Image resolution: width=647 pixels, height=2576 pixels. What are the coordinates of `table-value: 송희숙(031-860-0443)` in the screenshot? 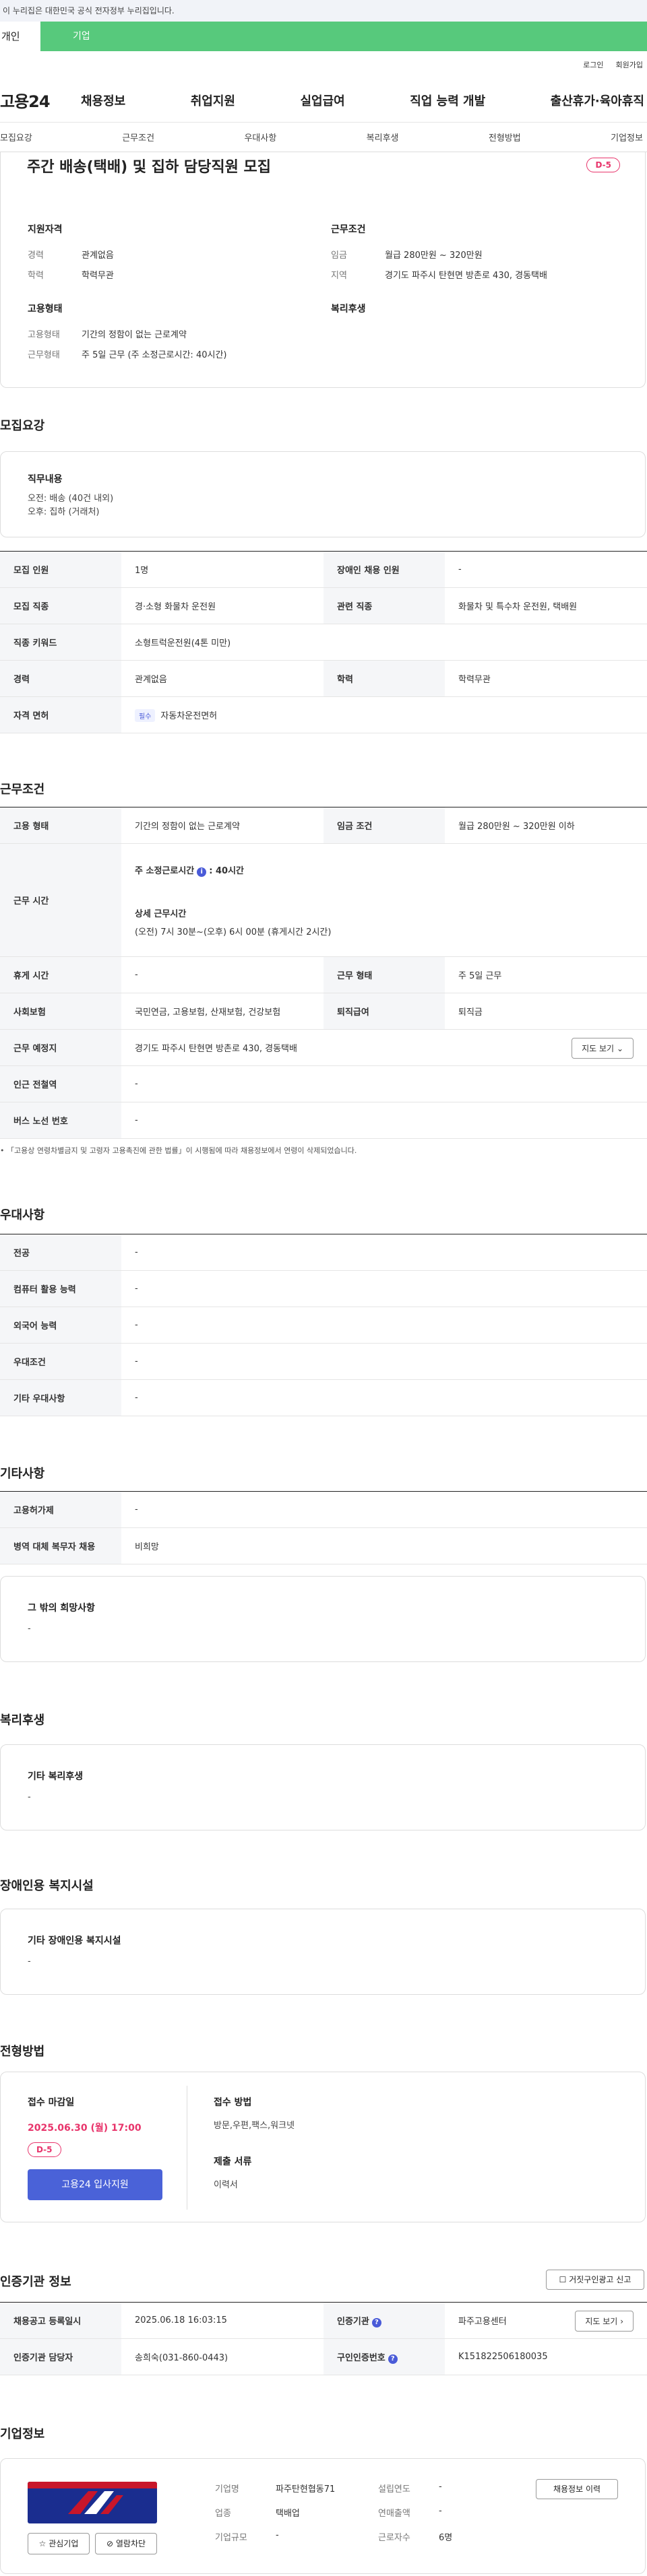 It's located at (223, 2356).